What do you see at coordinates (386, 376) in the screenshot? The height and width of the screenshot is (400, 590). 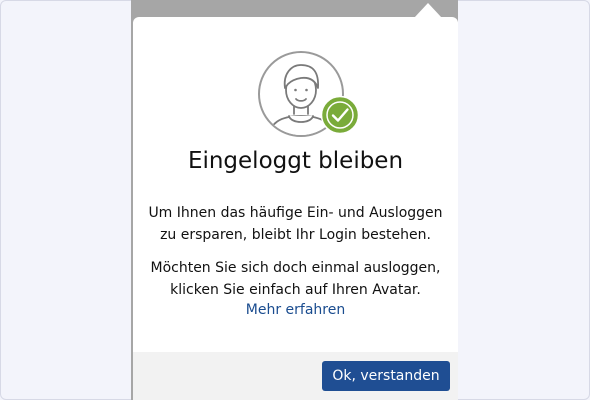 I see `confirm-button: Ok, verstanden` at bounding box center [386, 376].